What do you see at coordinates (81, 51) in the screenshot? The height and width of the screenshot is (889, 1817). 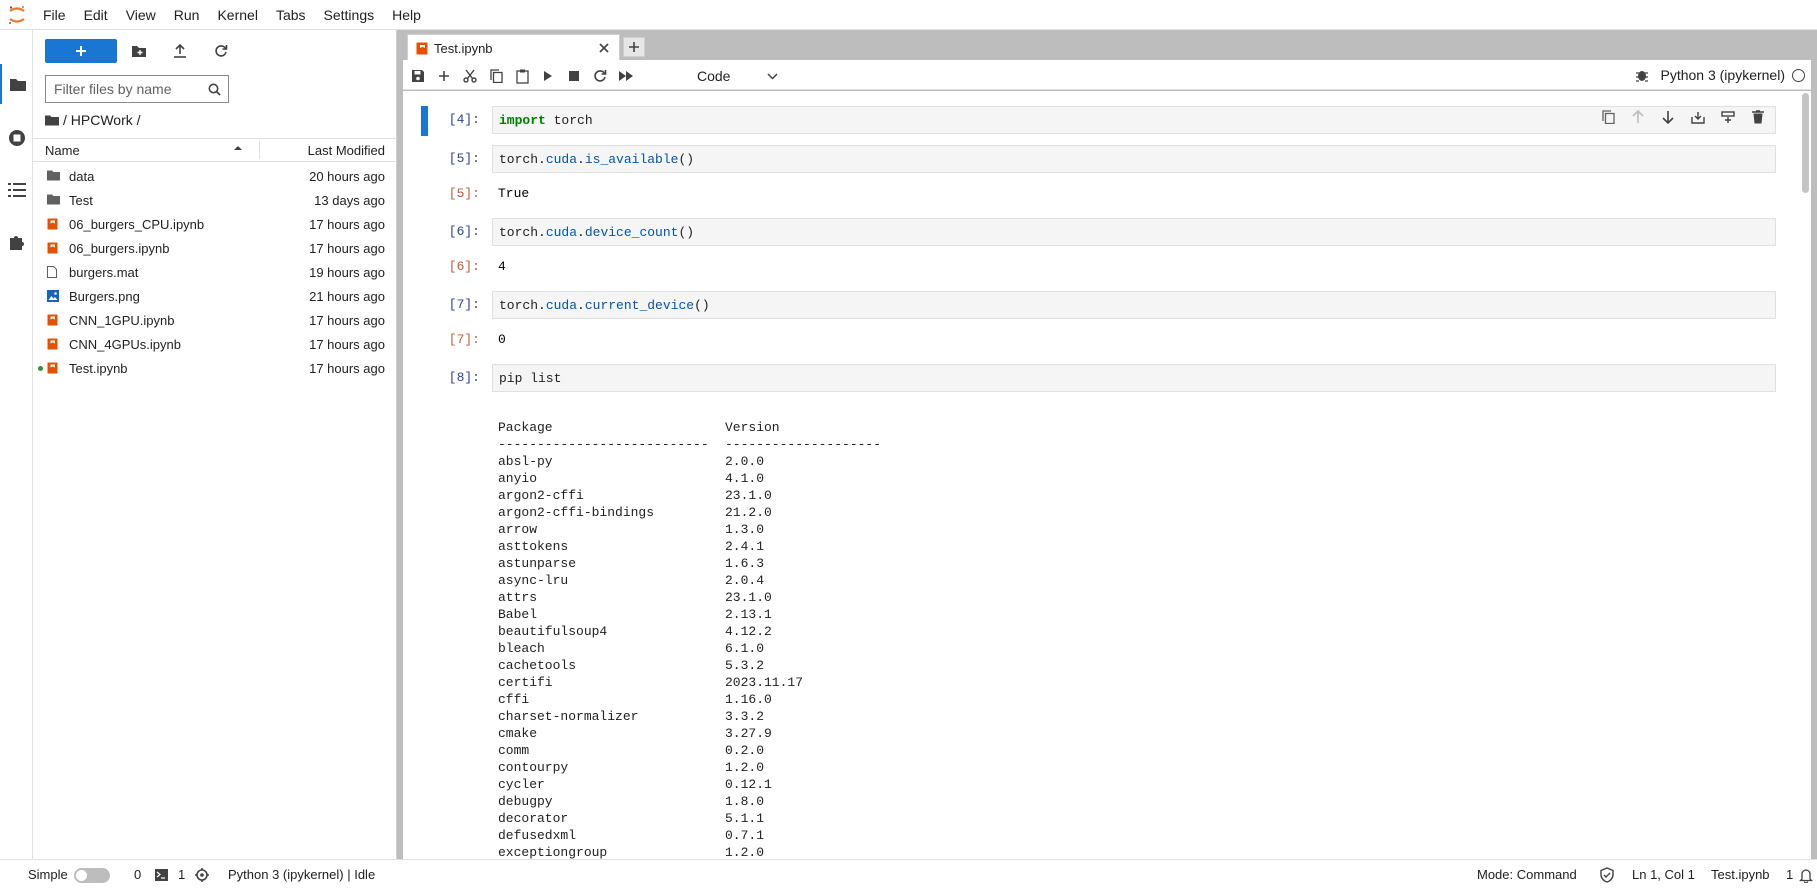 I see `new-launcher-button` at bounding box center [81, 51].